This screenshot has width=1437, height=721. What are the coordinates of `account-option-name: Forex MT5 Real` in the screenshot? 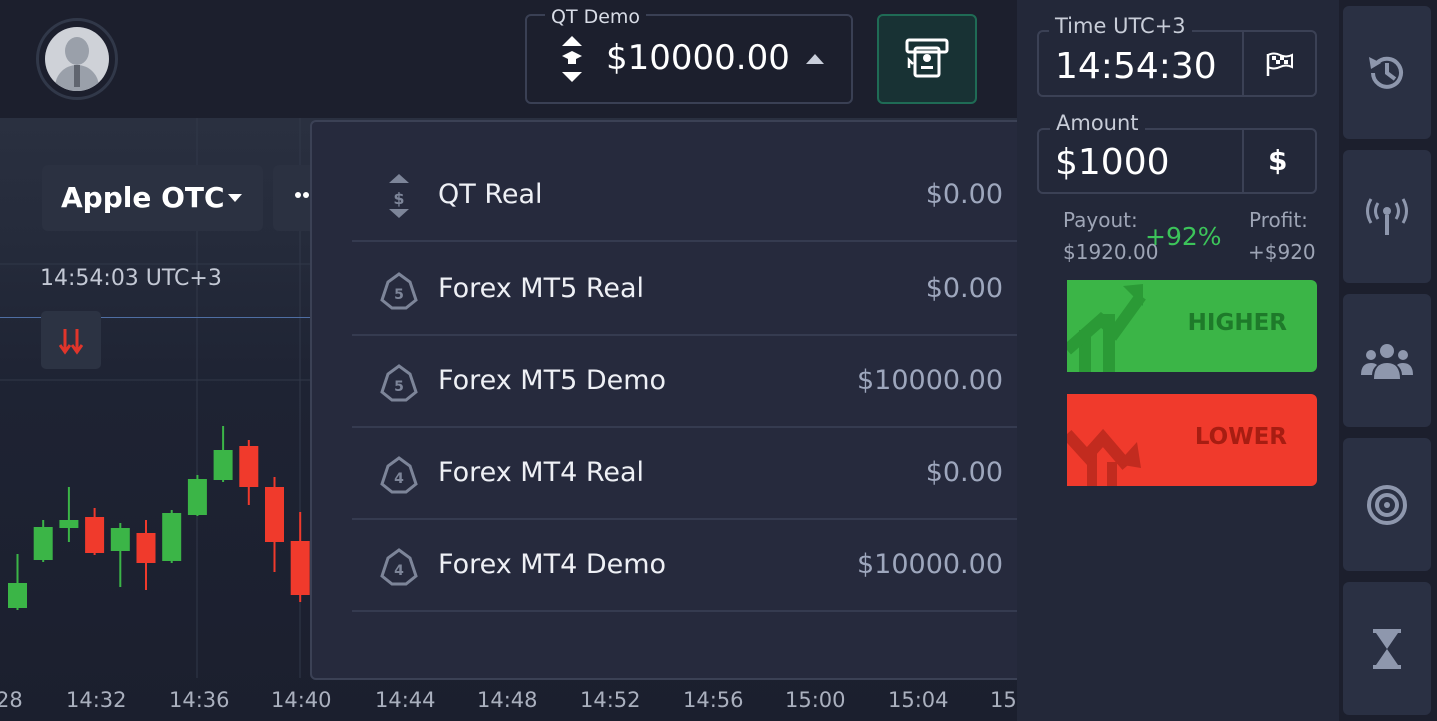 It's located at (541, 288).